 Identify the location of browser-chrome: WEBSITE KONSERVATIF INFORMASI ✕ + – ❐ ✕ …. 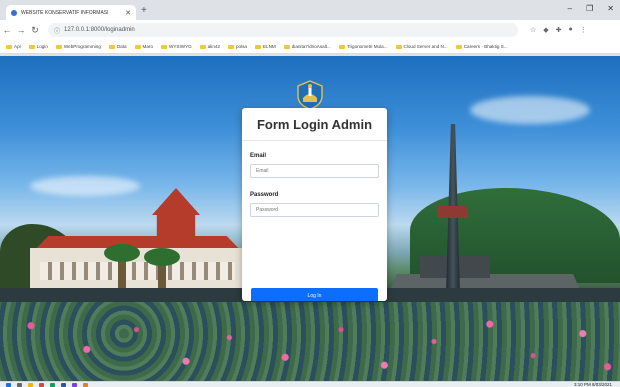
(310, 28).